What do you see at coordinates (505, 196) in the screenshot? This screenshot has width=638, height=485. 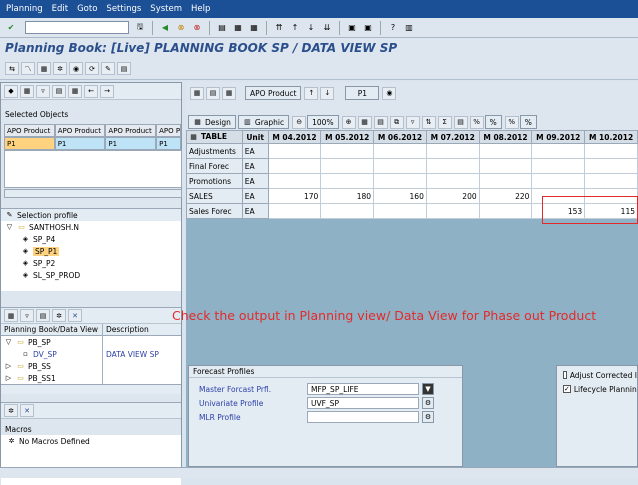 I see `value-cell: 220` at bounding box center [505, 196].